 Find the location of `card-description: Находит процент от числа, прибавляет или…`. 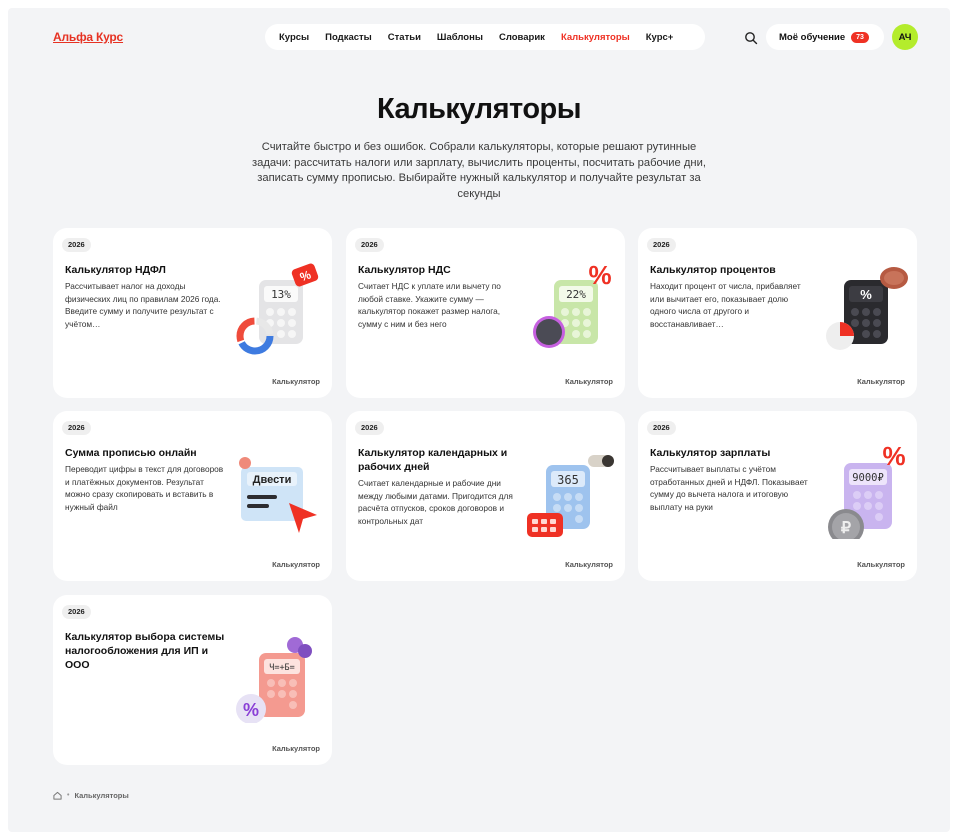

card-description: Находит процент от числа, прибавляет или… is located at coordinates (725, 305).